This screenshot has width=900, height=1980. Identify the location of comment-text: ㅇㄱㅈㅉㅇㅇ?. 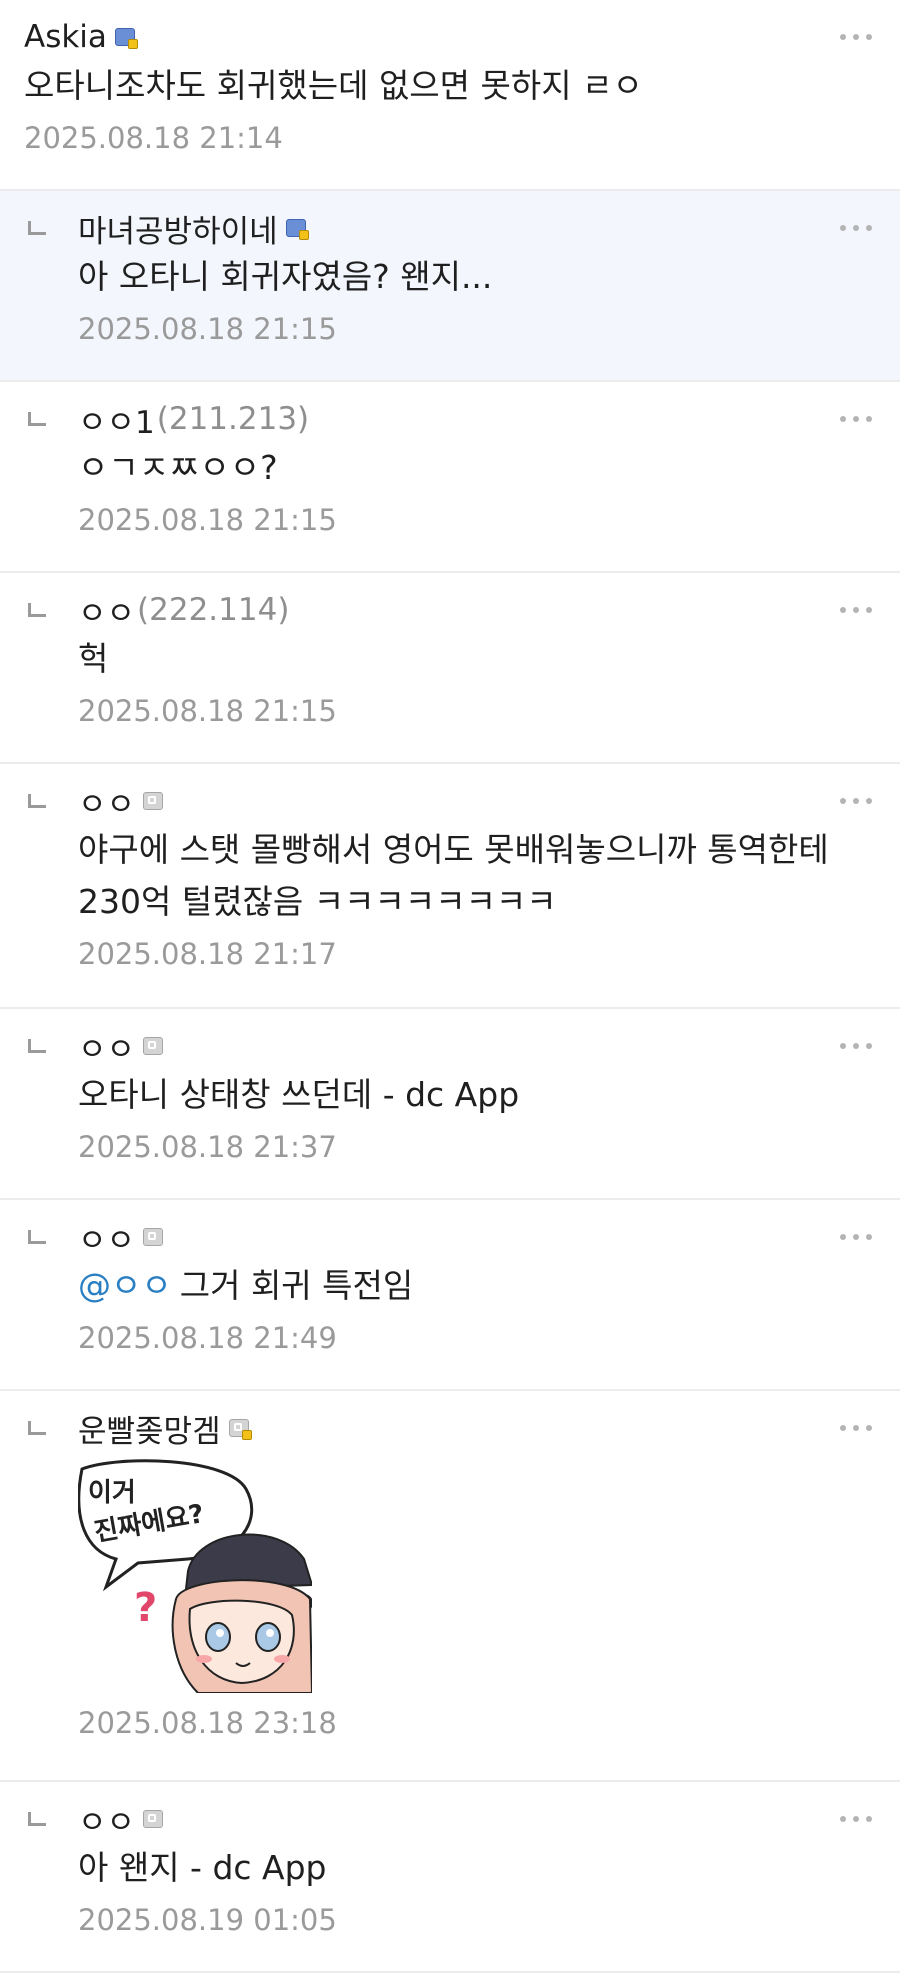
(178, 467).